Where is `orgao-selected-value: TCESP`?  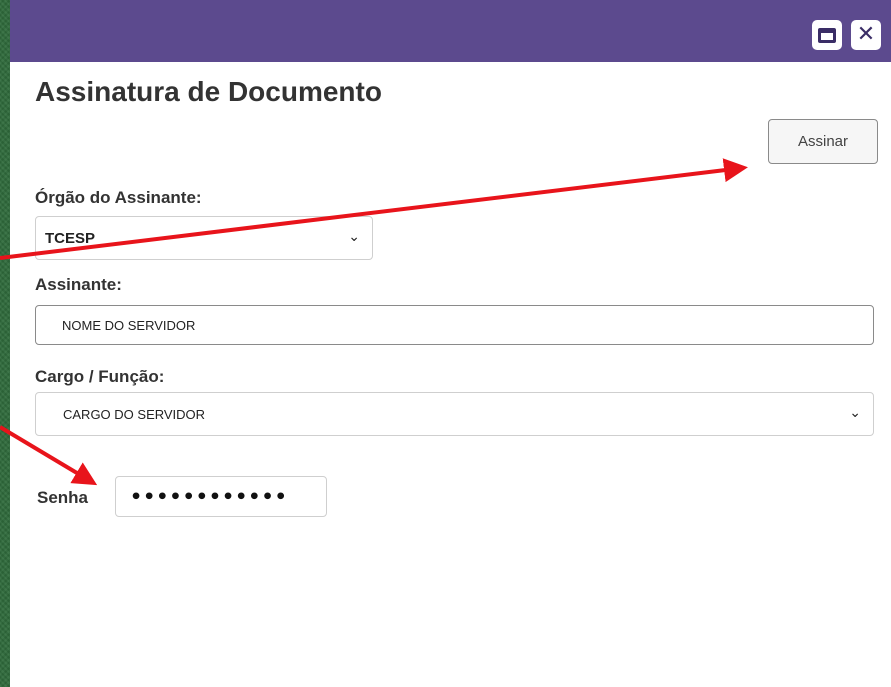 orgao-selected-value: TCESP is located at coordinates (70, 238).